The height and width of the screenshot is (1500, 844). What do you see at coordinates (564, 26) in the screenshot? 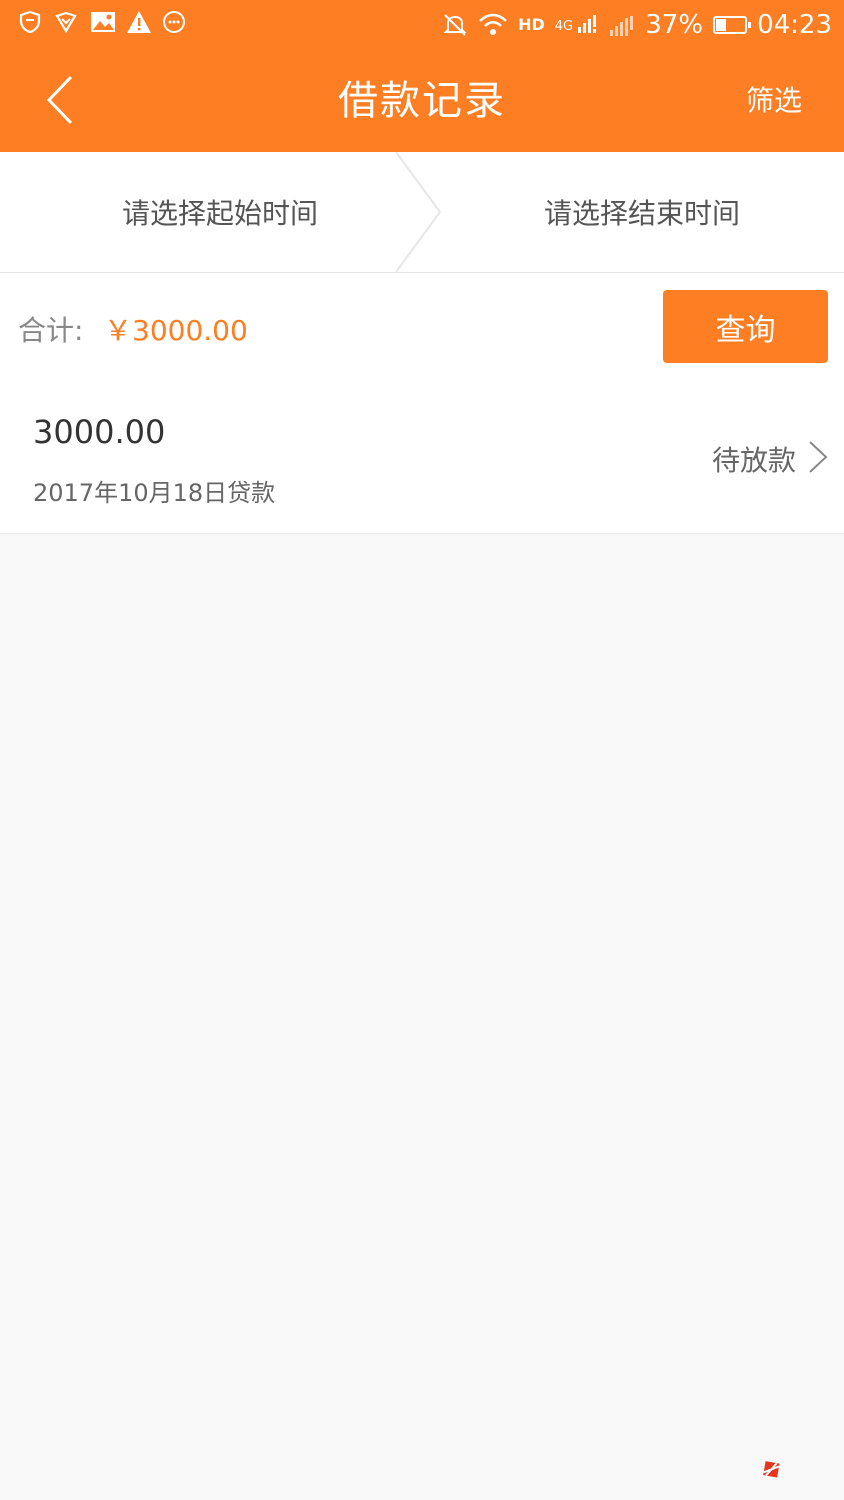
I see `network-label: 4G` at bounding box center [564, 26].